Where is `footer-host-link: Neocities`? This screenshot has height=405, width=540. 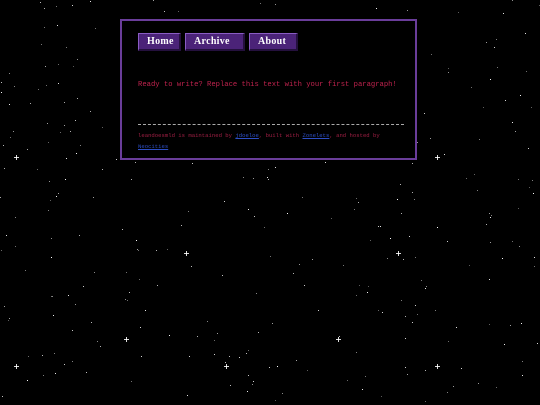 footer-host-link: Neocities is located at coordinates (153, 146).